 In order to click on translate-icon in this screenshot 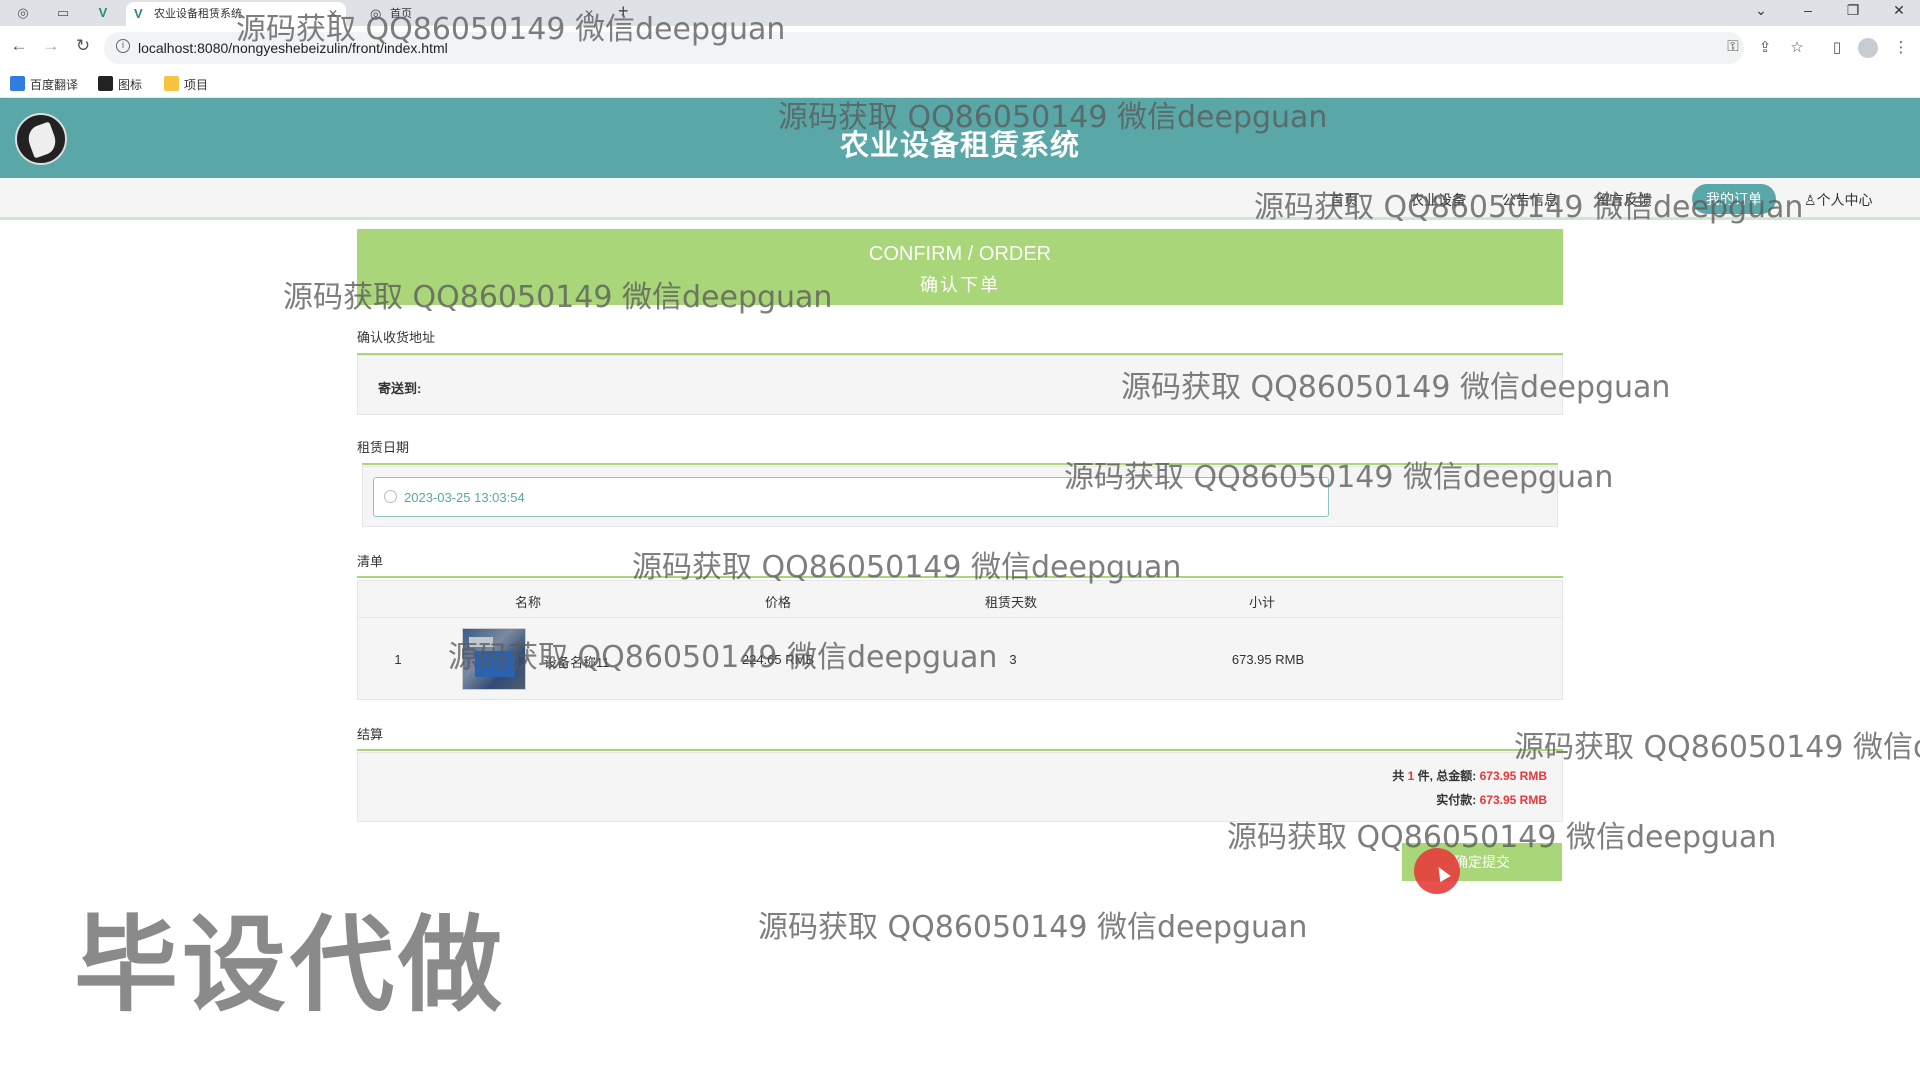, I will do `click(17, 83)`.